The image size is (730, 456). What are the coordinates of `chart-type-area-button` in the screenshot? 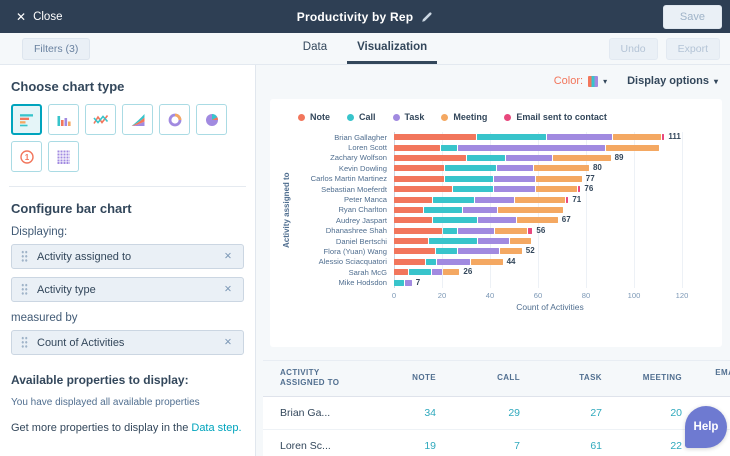 It's located at (137, 119).